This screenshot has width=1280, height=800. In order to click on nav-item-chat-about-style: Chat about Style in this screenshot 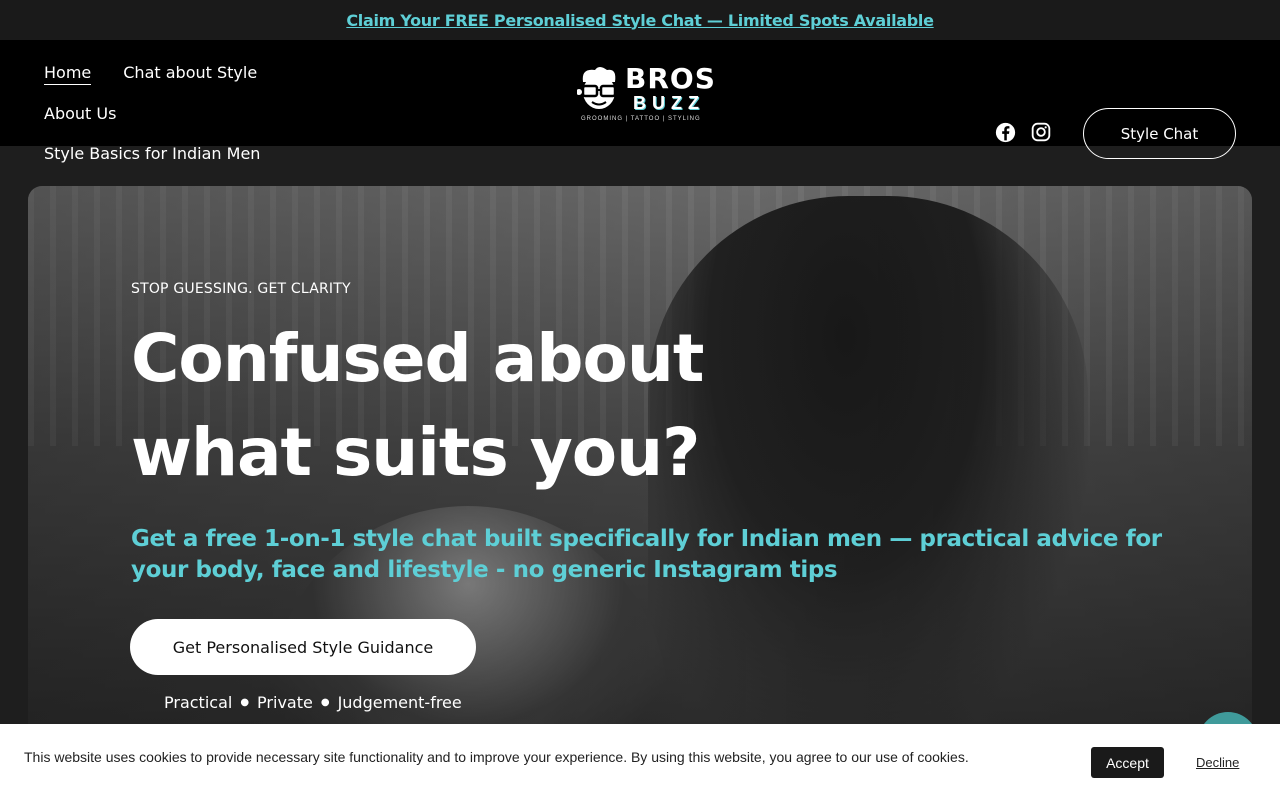, I will do `click(190, 73)`.